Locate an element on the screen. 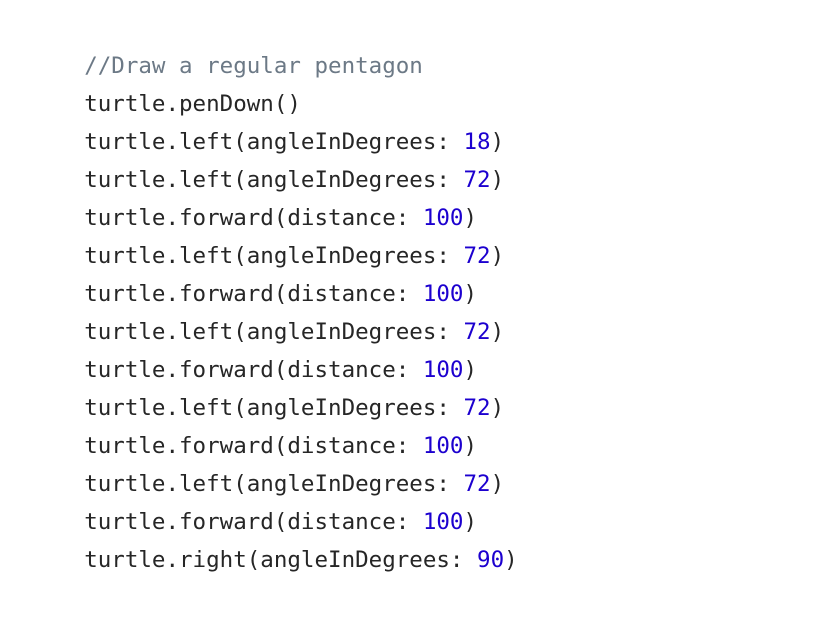  code-text: turtle.penDown() is located at coordinates (192, 104).